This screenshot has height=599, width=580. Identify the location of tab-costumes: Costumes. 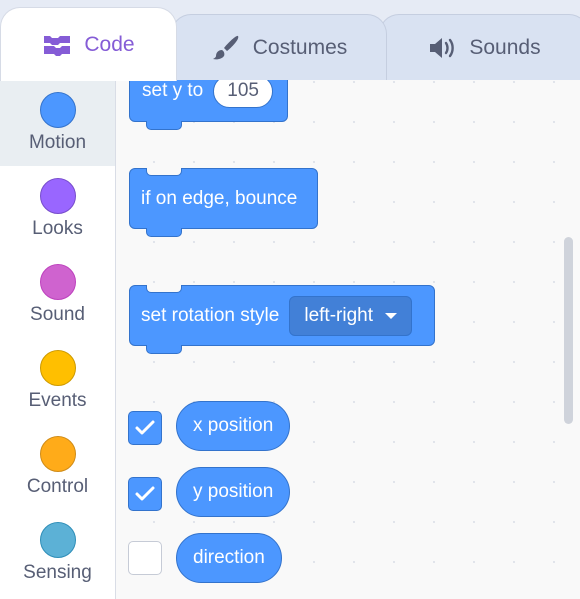
(279, 47).